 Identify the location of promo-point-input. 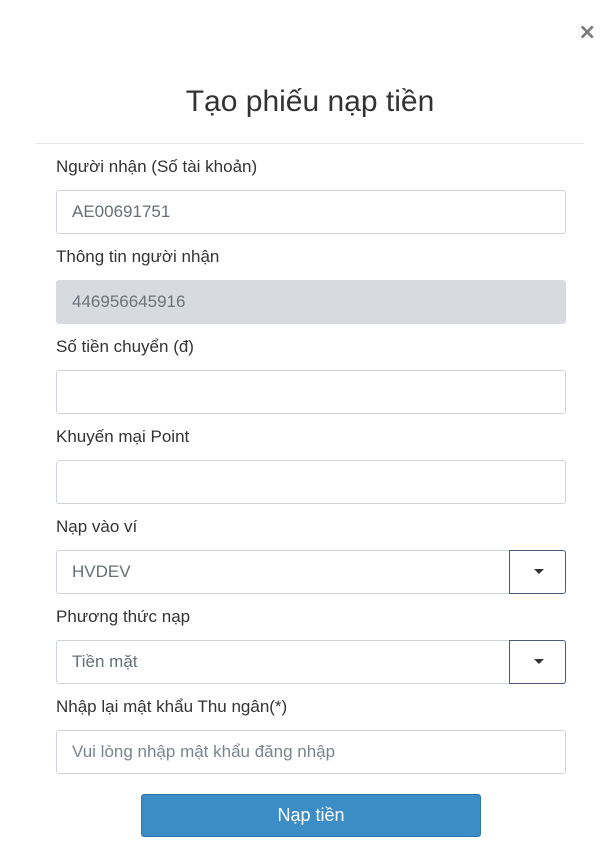
(311, 482).